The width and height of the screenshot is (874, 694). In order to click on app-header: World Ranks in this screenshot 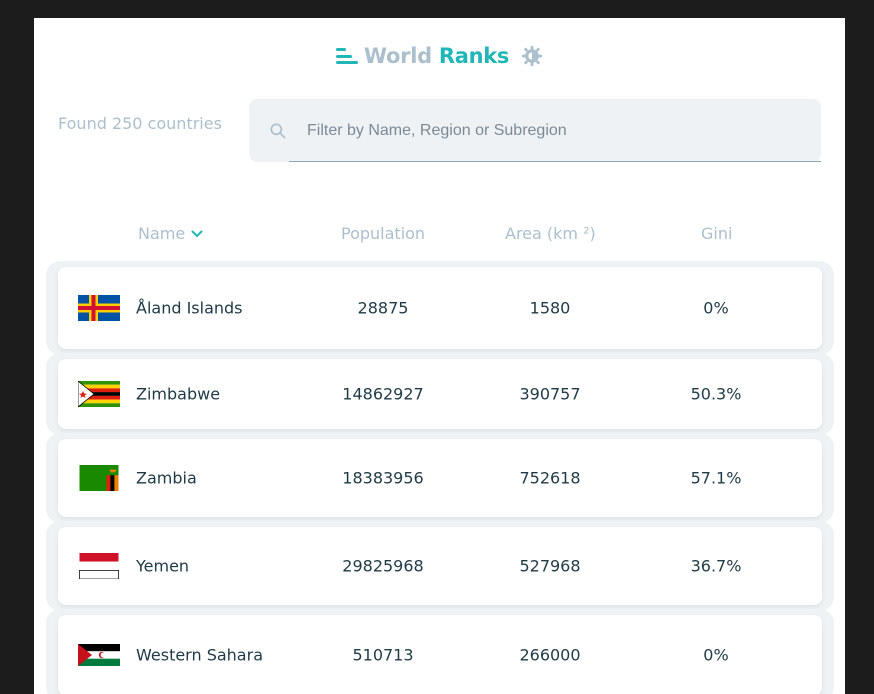, I will do `click(439, 56)`.